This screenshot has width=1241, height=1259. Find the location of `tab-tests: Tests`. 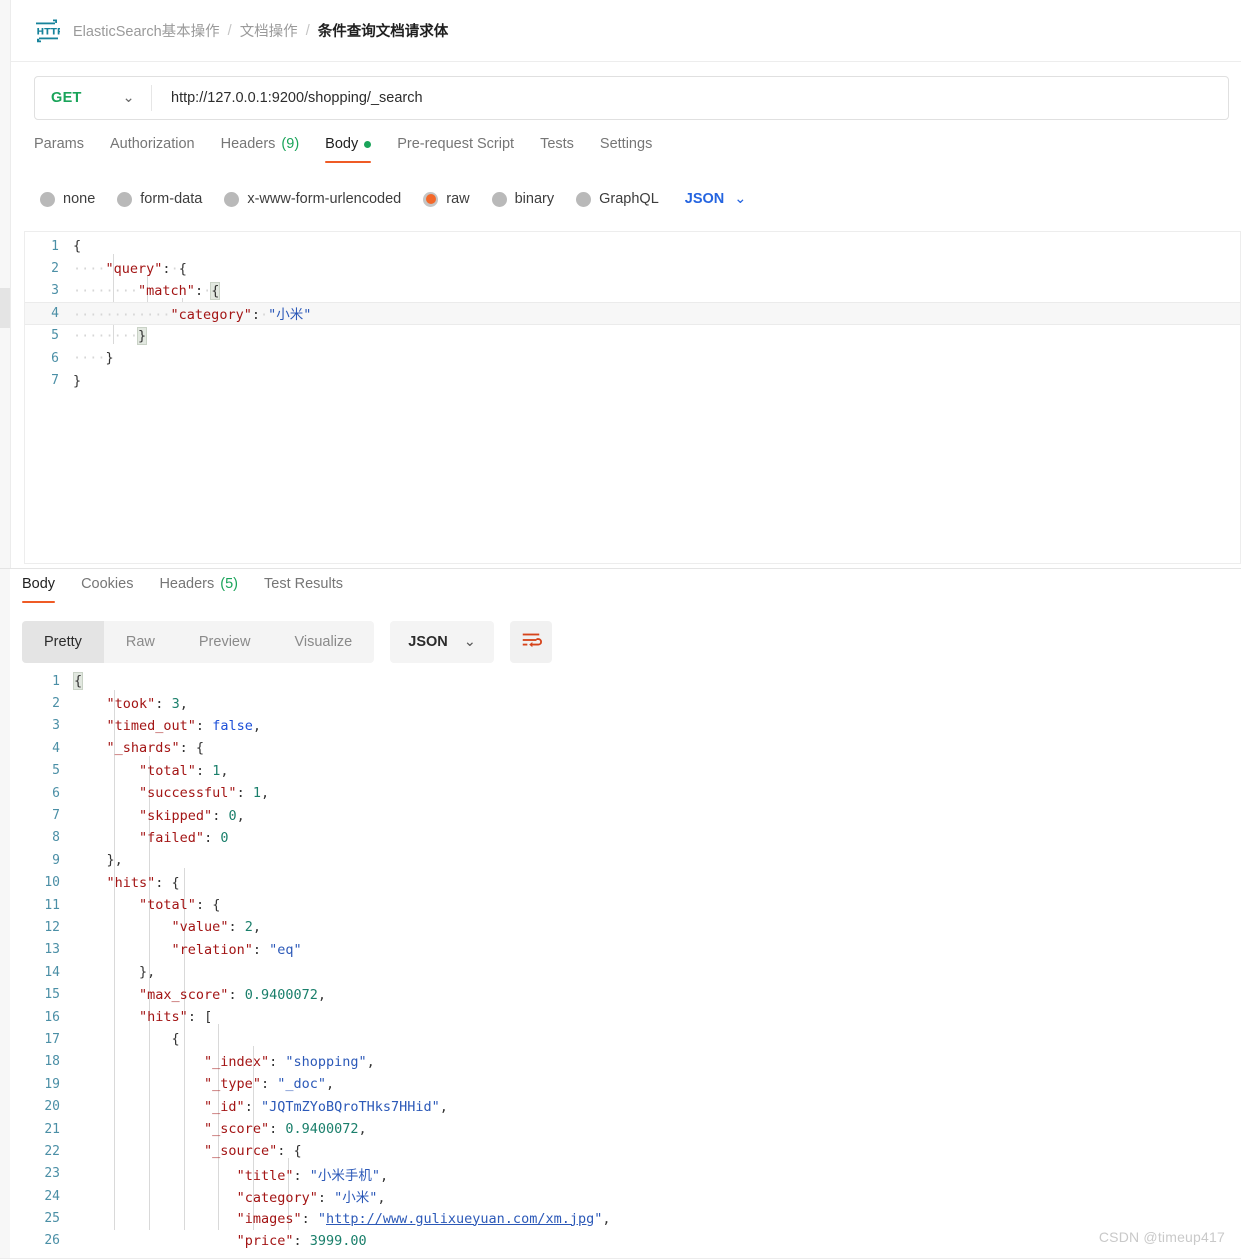

tab-tests: Tests is located at coordinates (557, 149).